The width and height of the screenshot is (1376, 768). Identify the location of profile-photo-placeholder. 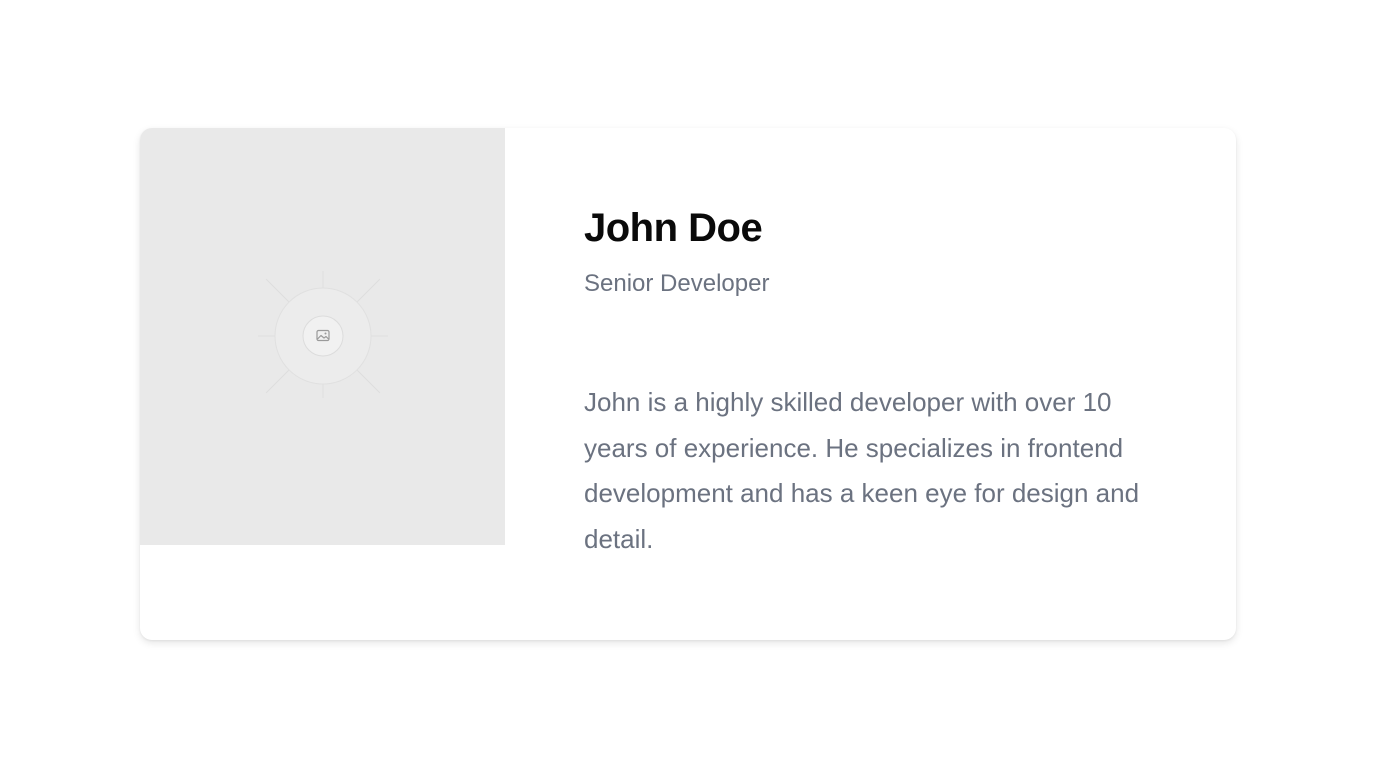
(322, 336).